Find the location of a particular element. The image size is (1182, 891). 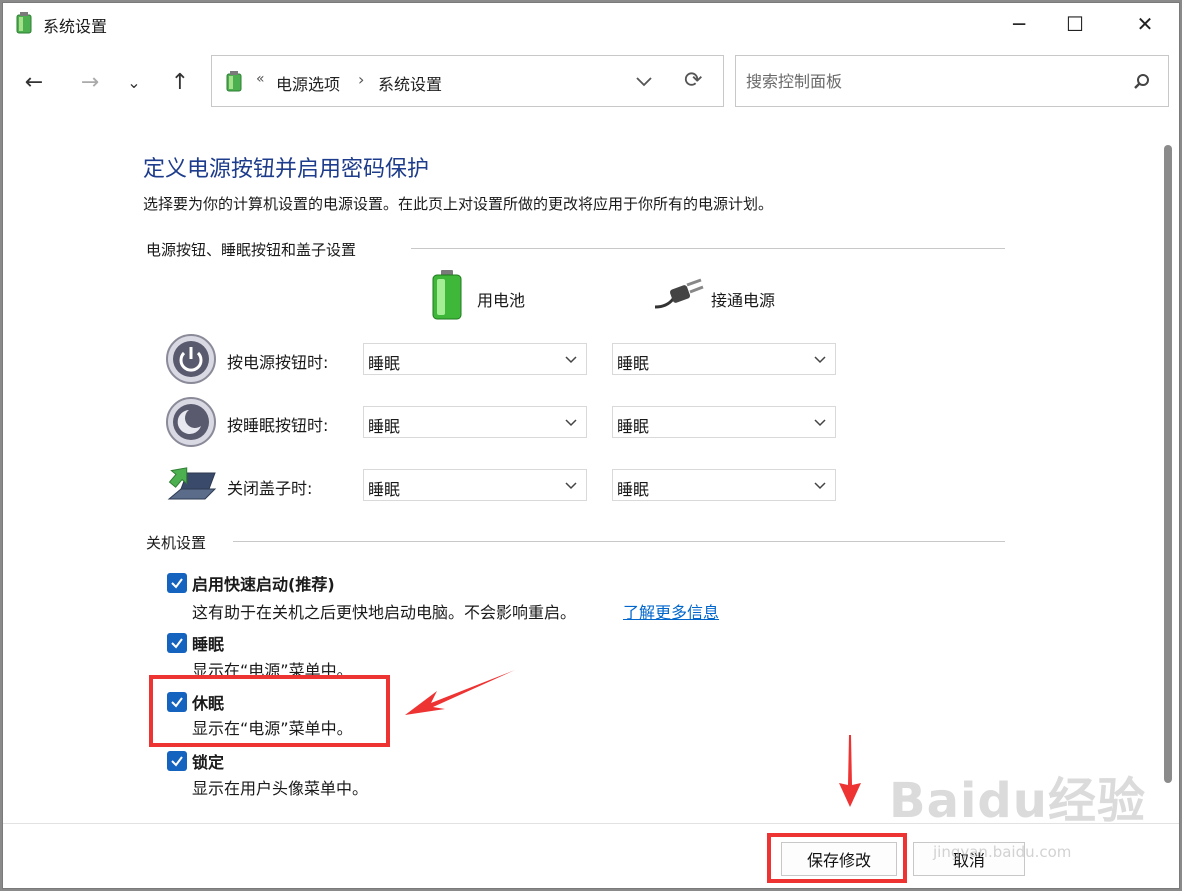

hibernate-option-checkbox is located at coordinates (177, 702).